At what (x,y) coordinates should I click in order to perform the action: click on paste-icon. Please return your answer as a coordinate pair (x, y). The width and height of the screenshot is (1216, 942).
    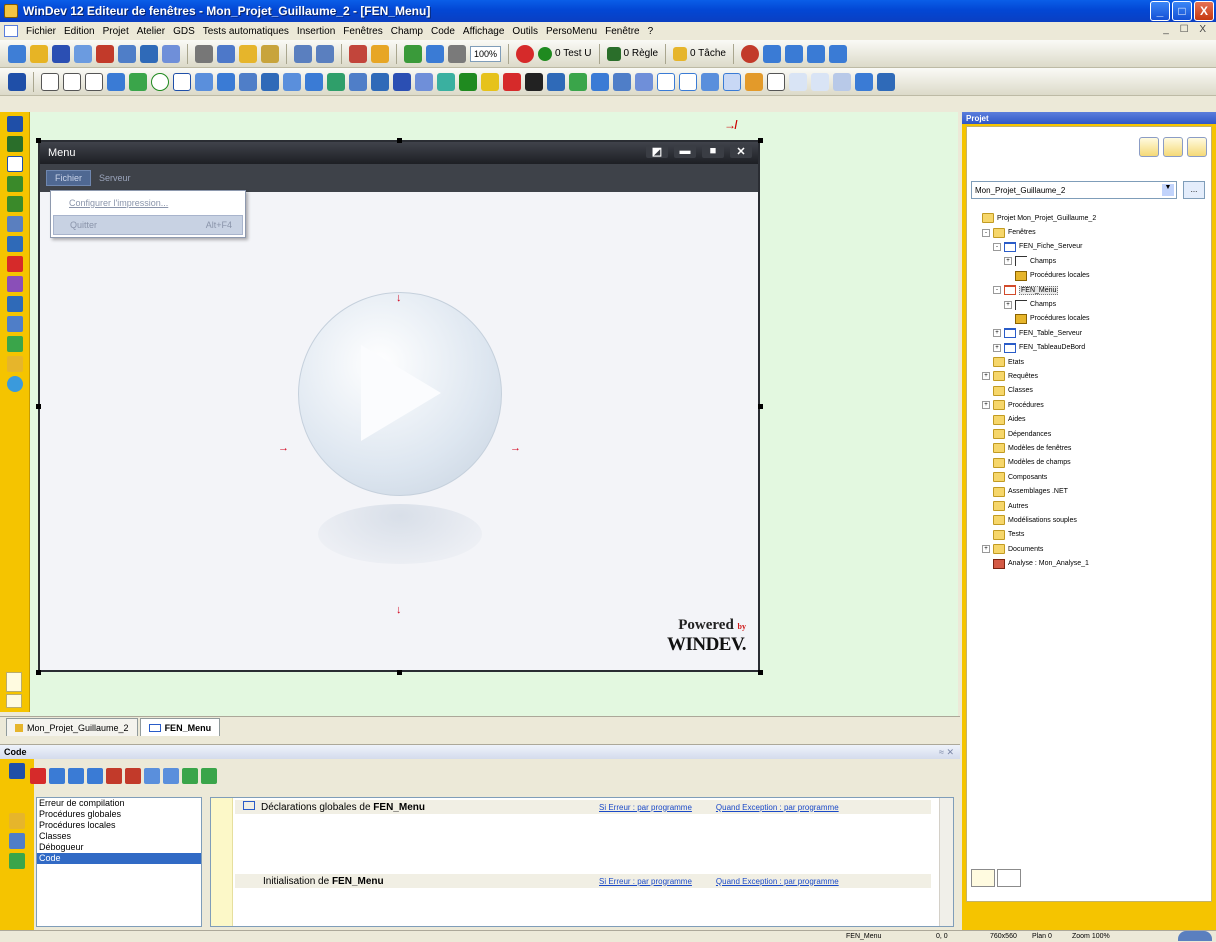
    Looking at the image, I should click on (248, 53).